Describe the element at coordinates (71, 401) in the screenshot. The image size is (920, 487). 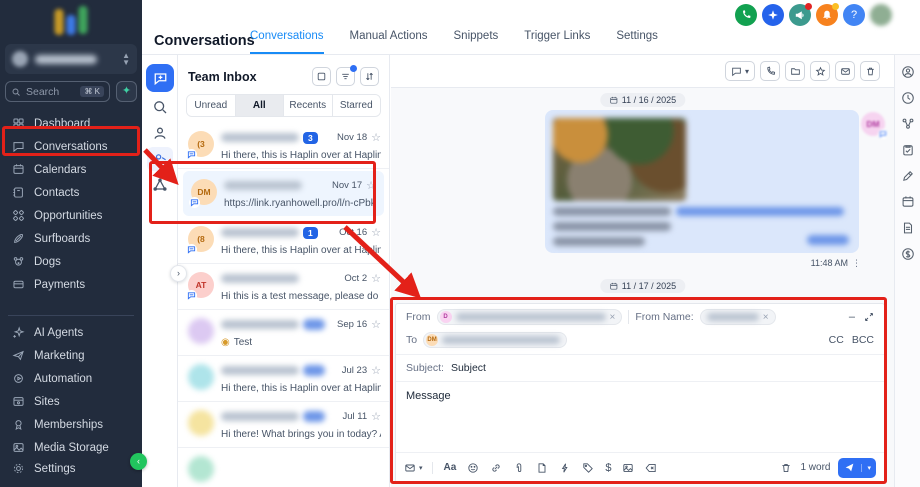
I see `sidebar-item-sites: Sites` at that location.